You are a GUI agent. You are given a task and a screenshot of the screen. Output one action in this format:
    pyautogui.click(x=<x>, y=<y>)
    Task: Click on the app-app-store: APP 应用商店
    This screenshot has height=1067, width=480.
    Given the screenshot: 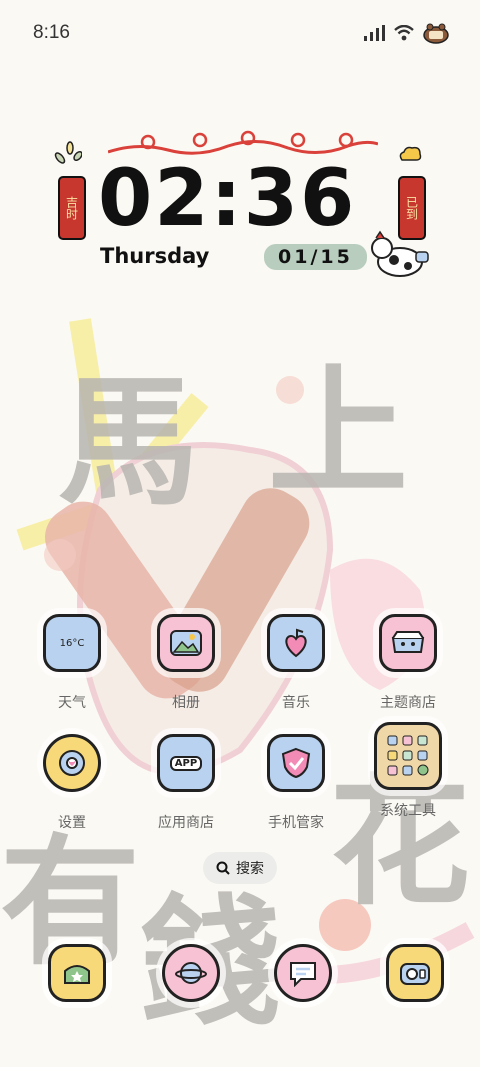 What is the action you would take?
    pyautogui.click(x=186, y=789)
    